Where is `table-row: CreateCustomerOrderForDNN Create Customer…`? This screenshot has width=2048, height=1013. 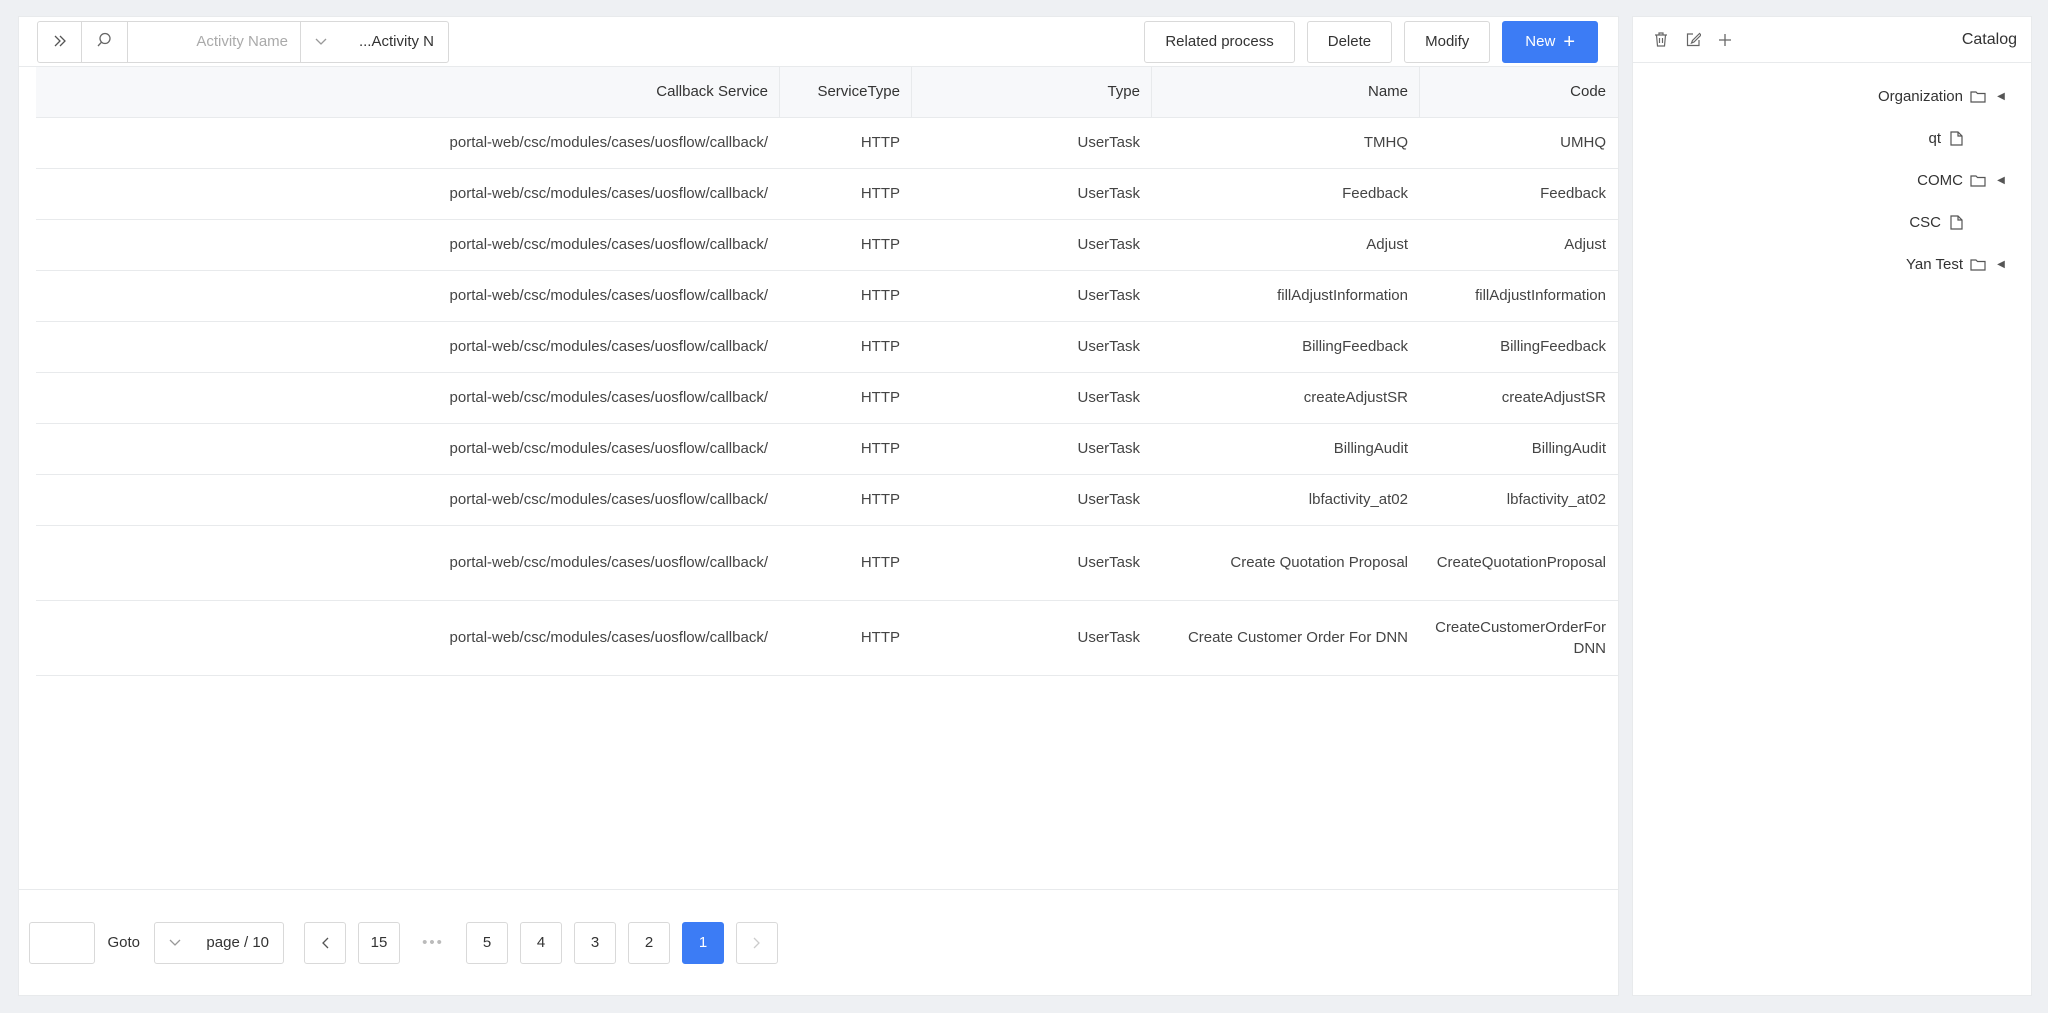 table-row: CreateCustomerOrderForDNN Create Customer… is located at coordinates (827, 638).